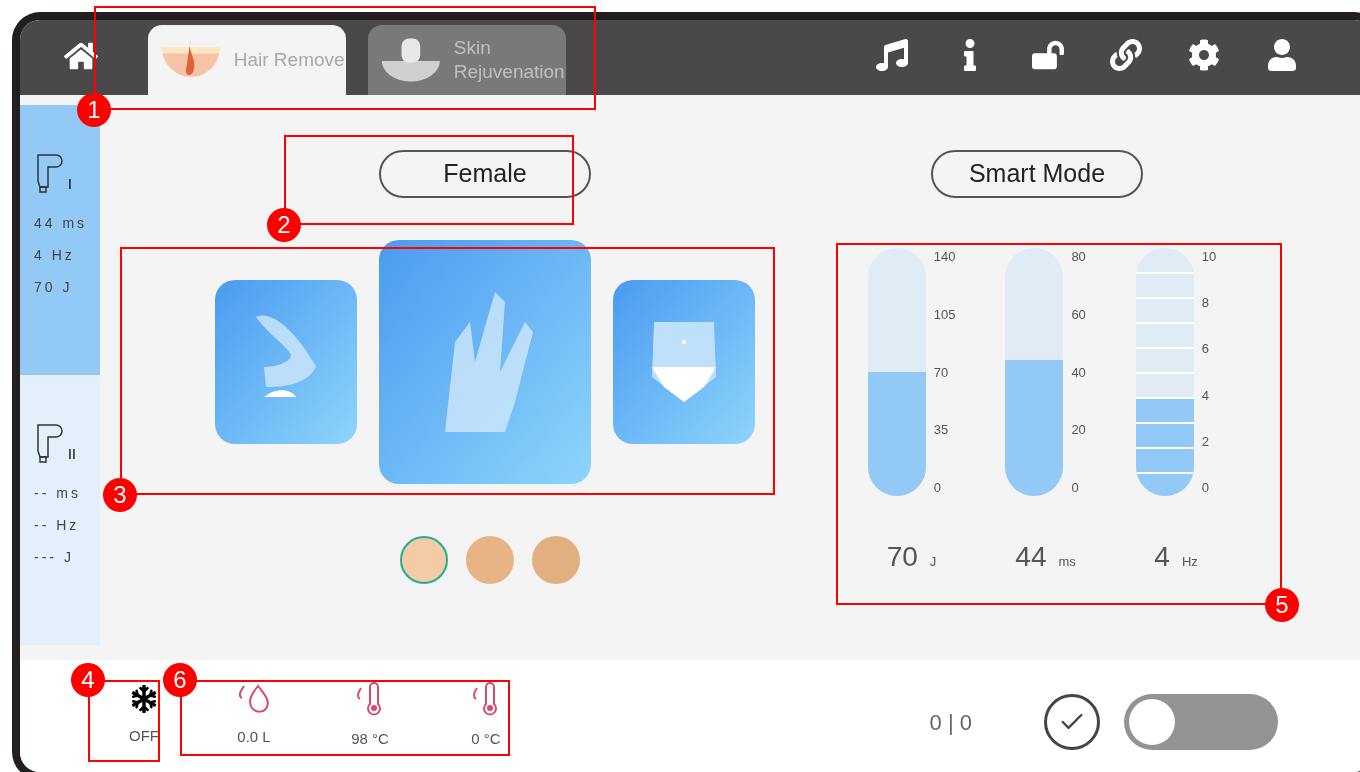 Image resolution: width=1360 pixels, height=772 pixels. What do you see at coordinates (55, 255) in the screenshot?
I see `handpiece-reading: 4 Hz` at bounding box center [55, 255].